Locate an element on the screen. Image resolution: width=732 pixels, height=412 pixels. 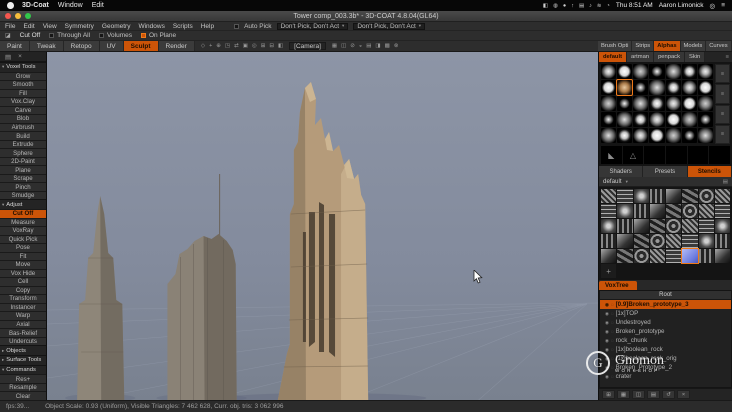
menu-help: Help is located at coordinates (207, 26).